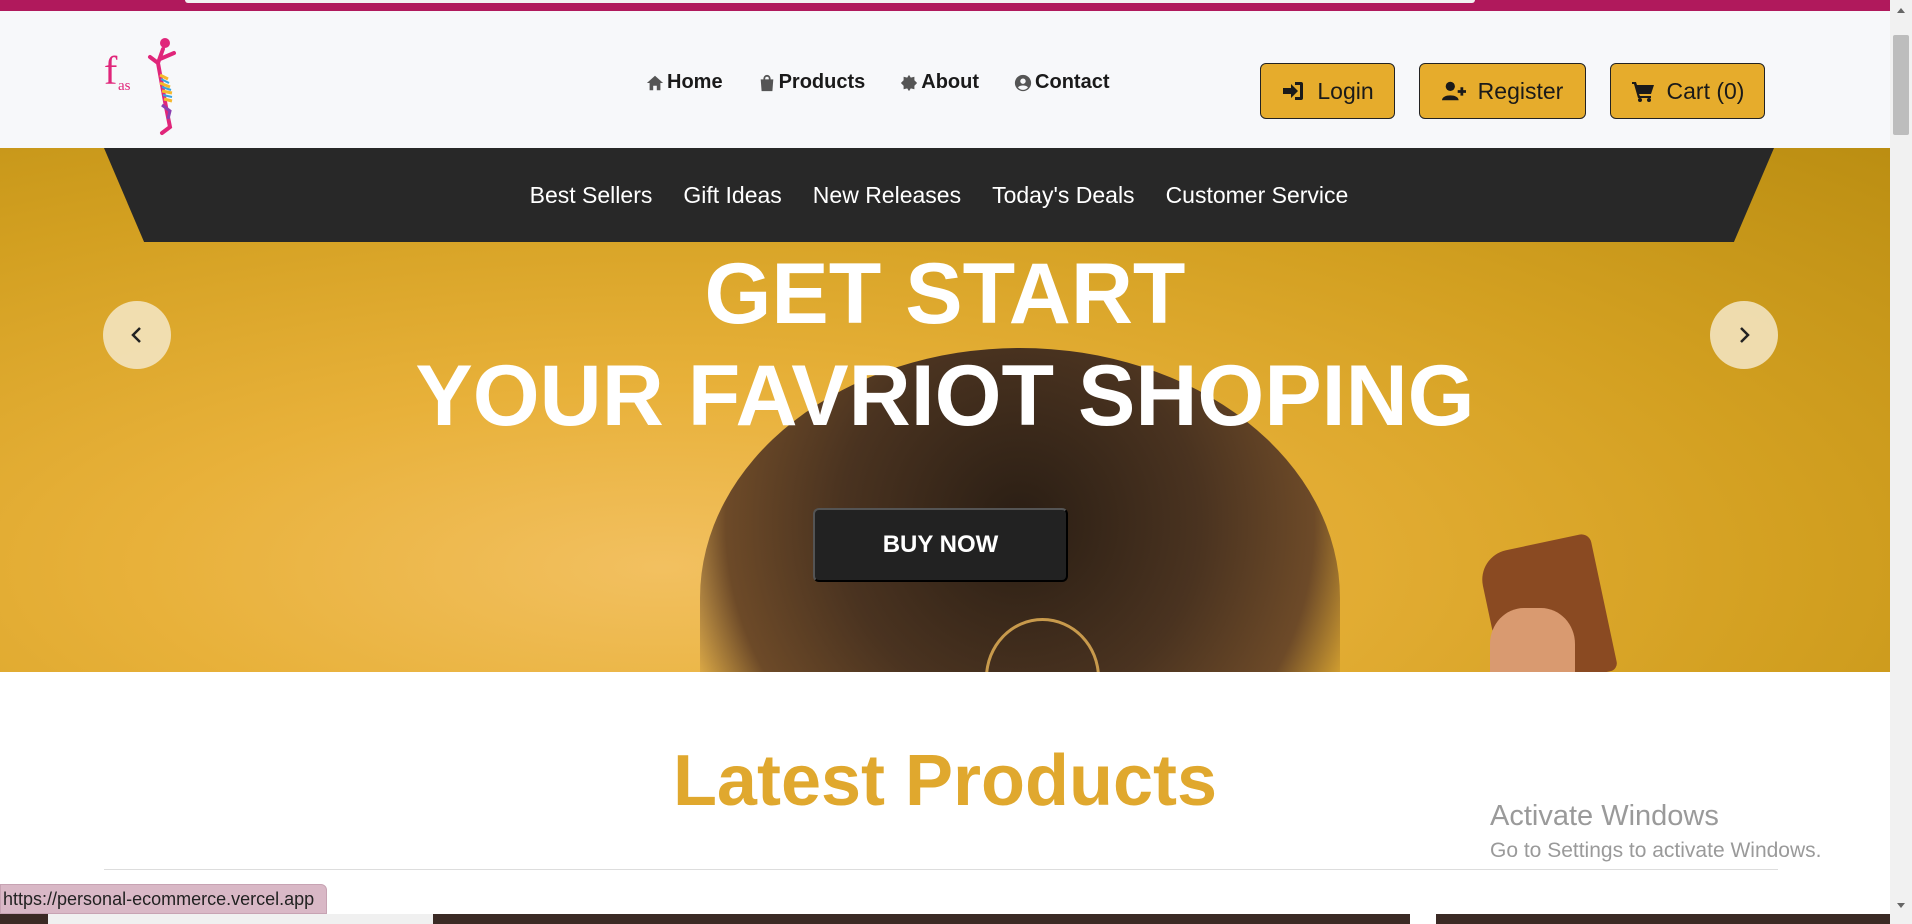 Image resolution: width=1912 pixels, height=924 pixels. Describe the element at coordinates (1257, 195) in the screenshot. I see `category-customer-service: Customer Service` at that location.